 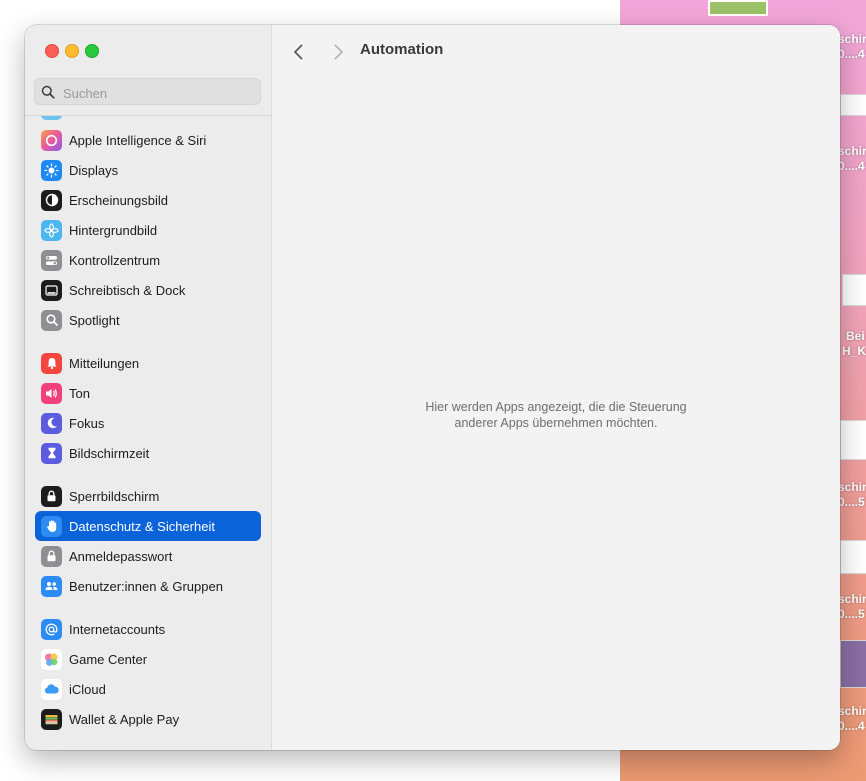 I want to click on sidebar-item-mitteilungen: Mitteilungen, so click(x=148, y=363).